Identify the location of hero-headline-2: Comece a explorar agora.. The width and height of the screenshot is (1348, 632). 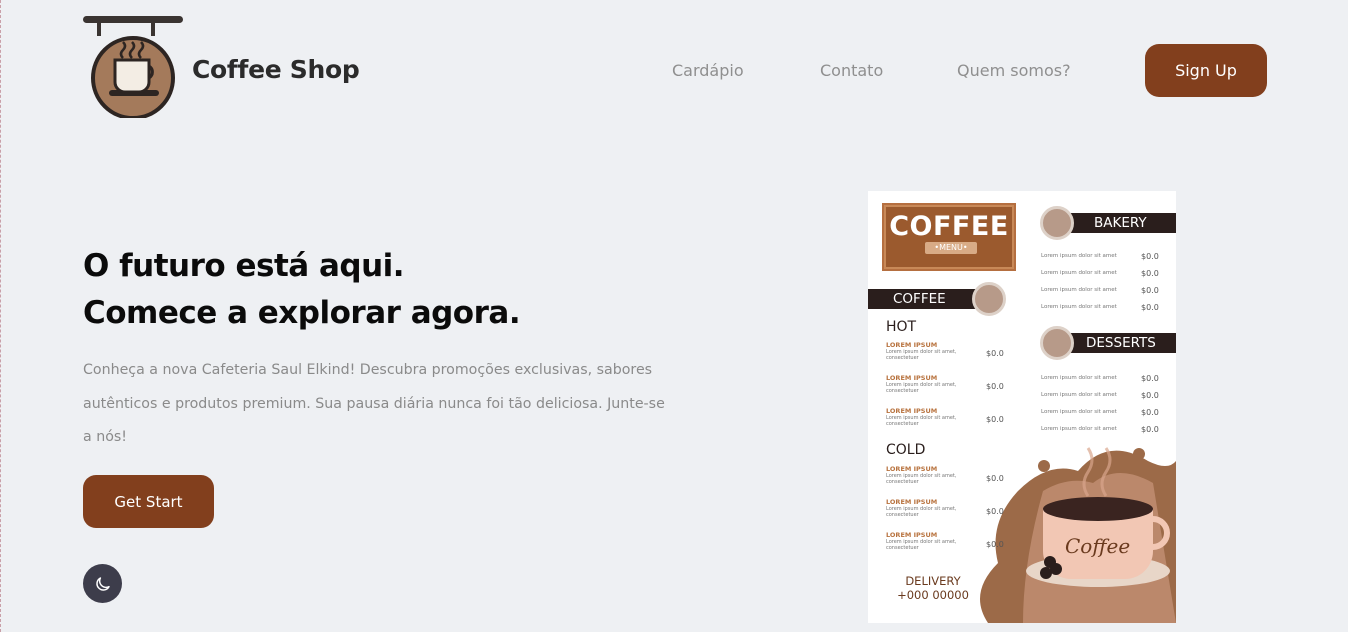
(302, 313).